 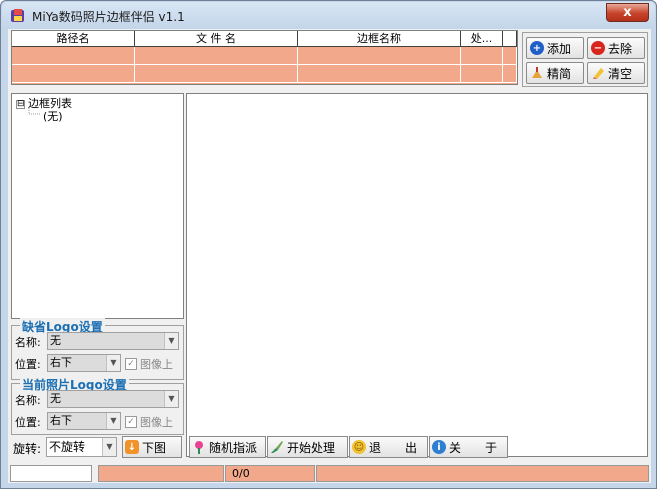 I want to click on info-icon: i, so click(x=439, y=447).